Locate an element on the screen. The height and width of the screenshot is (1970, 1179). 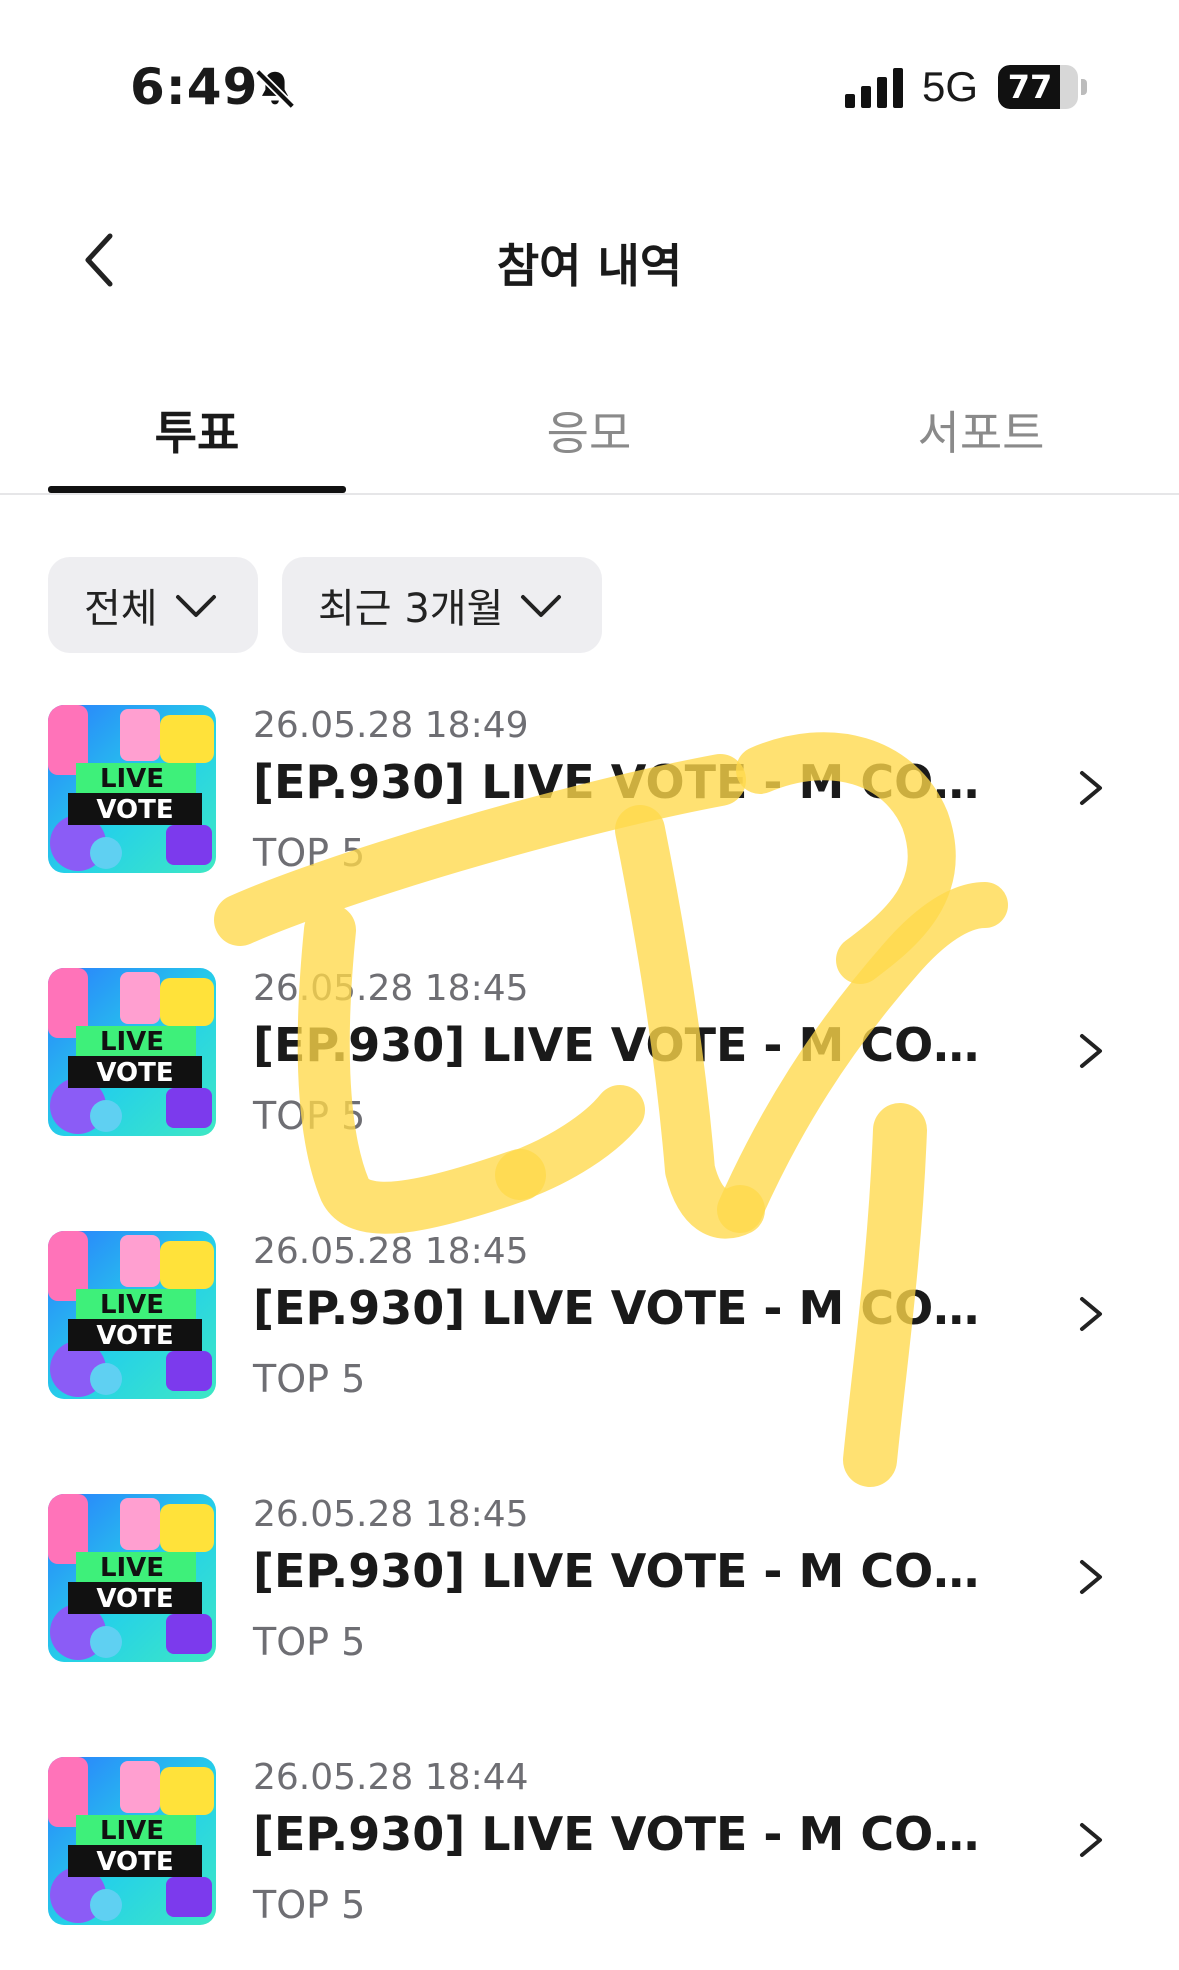
tab-vote: 투표 is located at coordinates (197, 430).